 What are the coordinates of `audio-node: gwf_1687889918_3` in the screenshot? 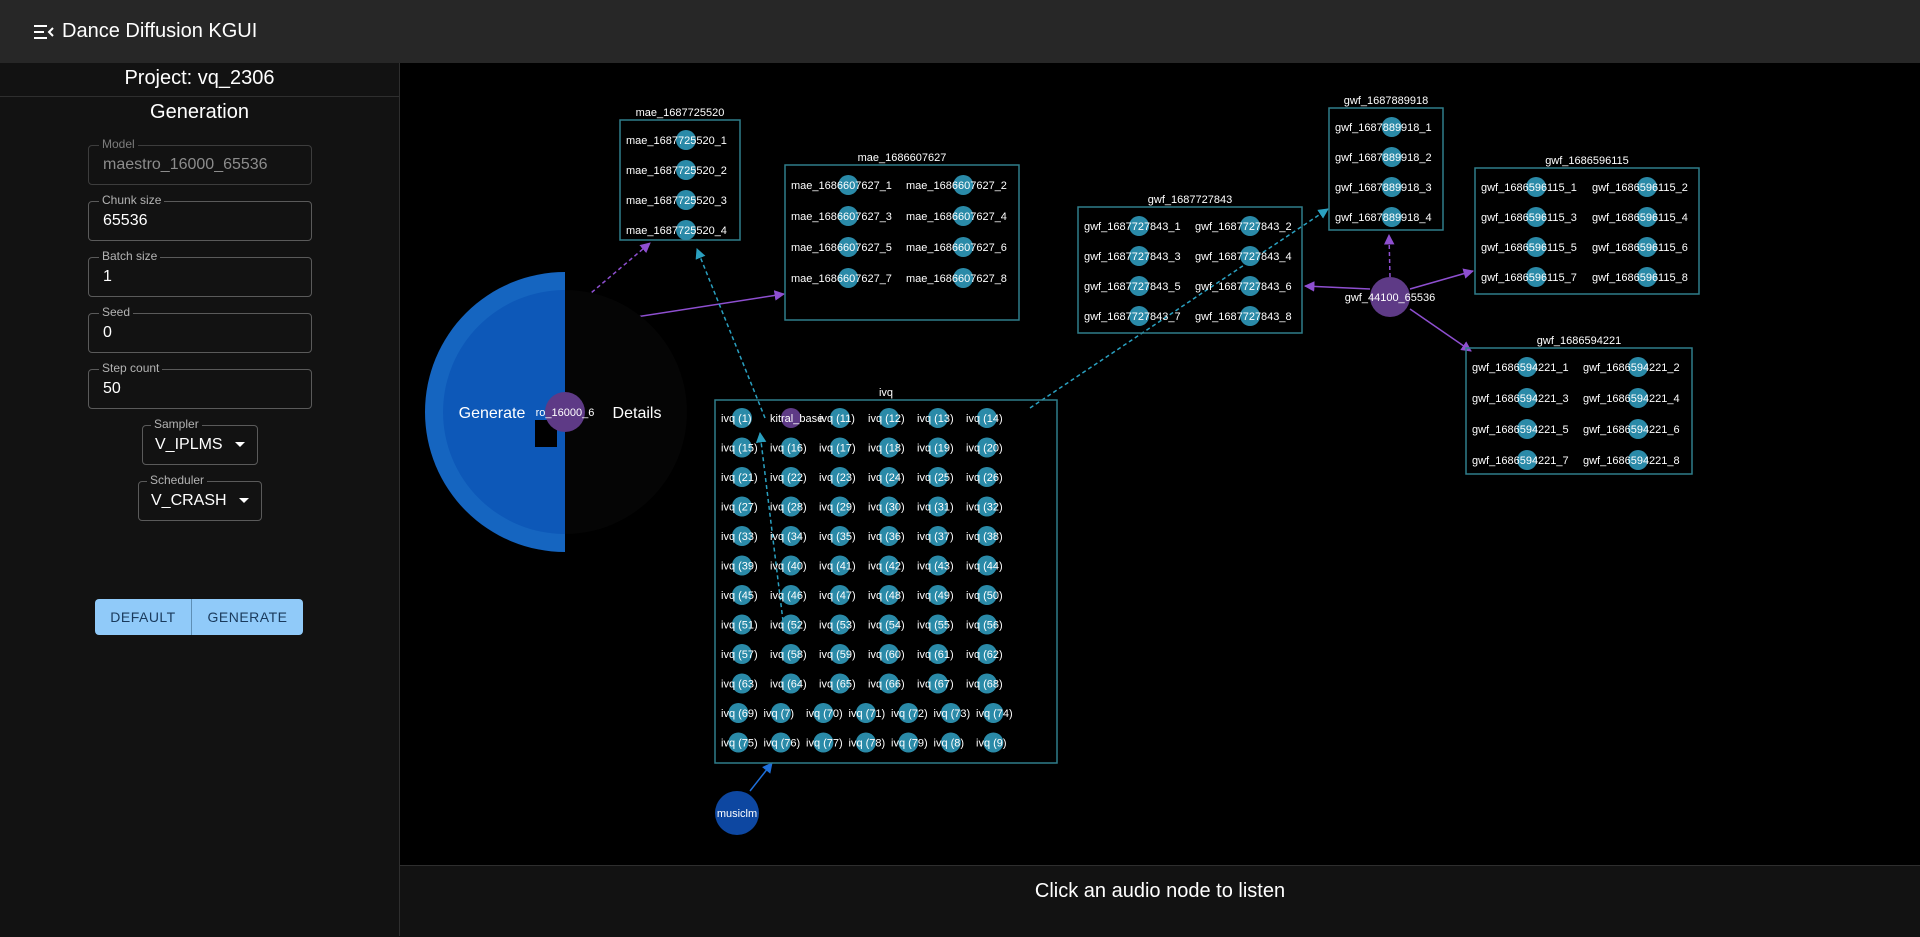 It's located at (1383, 187).